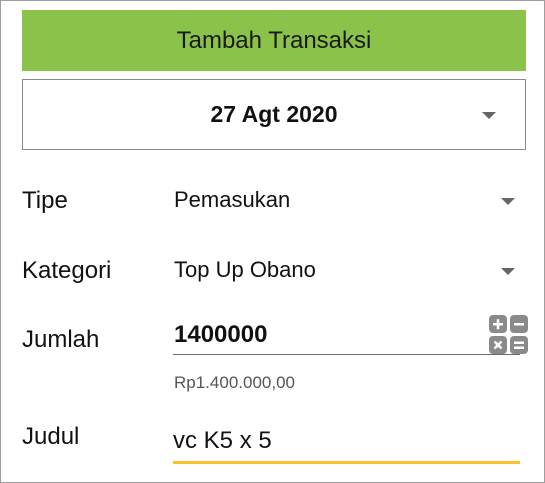 The height and width of the screenshot is (483, 545). Describe the element at coordinates (232, 199) in the screenshot. I see `tipe-value: Pemasukan` at that location.